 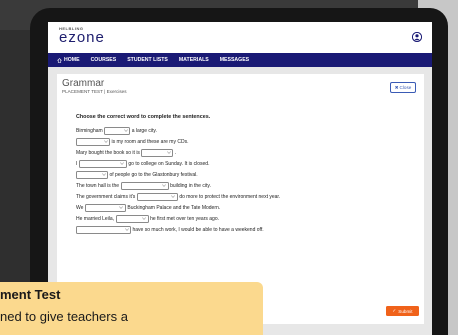 I want to click on sentence-before: Birmingham, so click(x=89, y=130).